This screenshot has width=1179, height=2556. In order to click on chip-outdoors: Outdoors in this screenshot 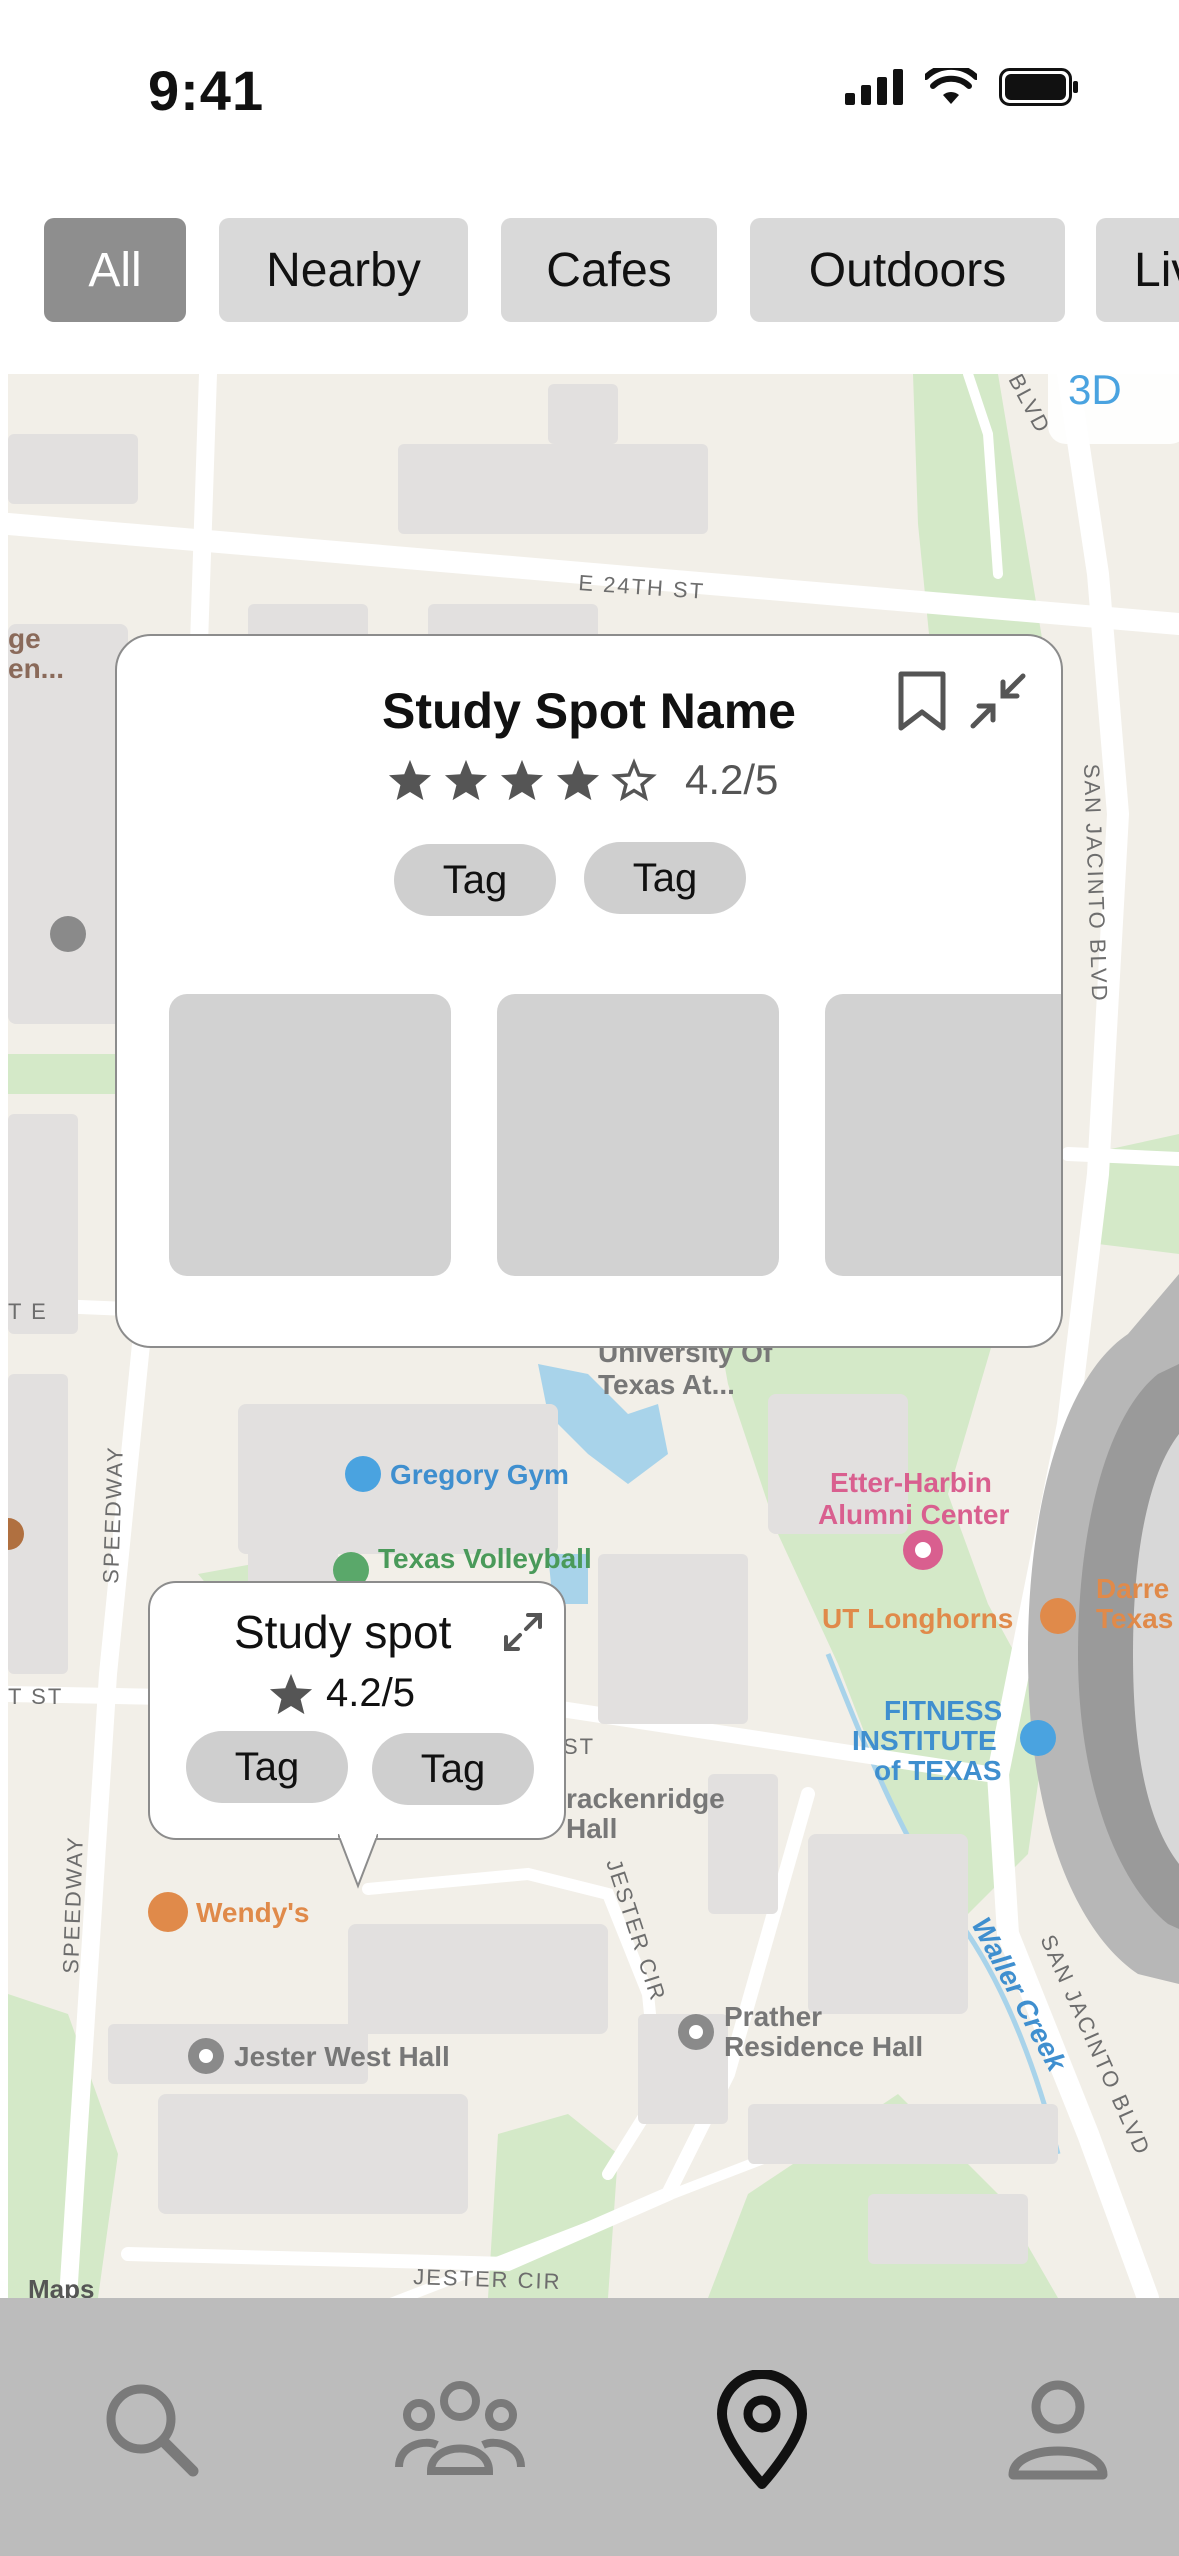, I will do `click(907, 270)`.